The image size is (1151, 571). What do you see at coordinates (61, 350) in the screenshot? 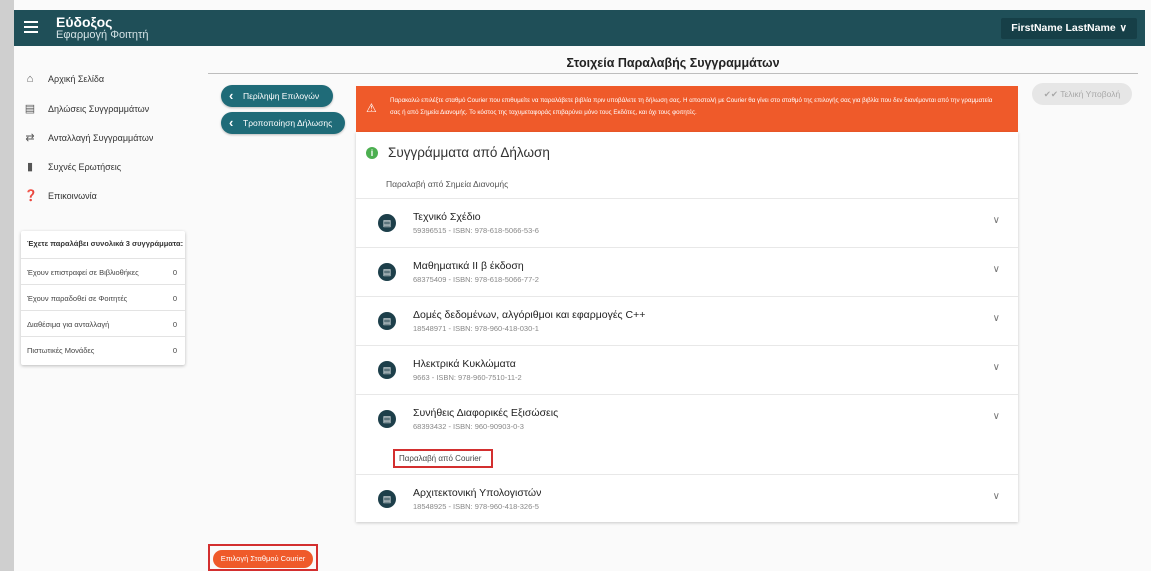
I see `stats-label: Πιστωτικές Μονάδες` at bounding box center [61, 350].